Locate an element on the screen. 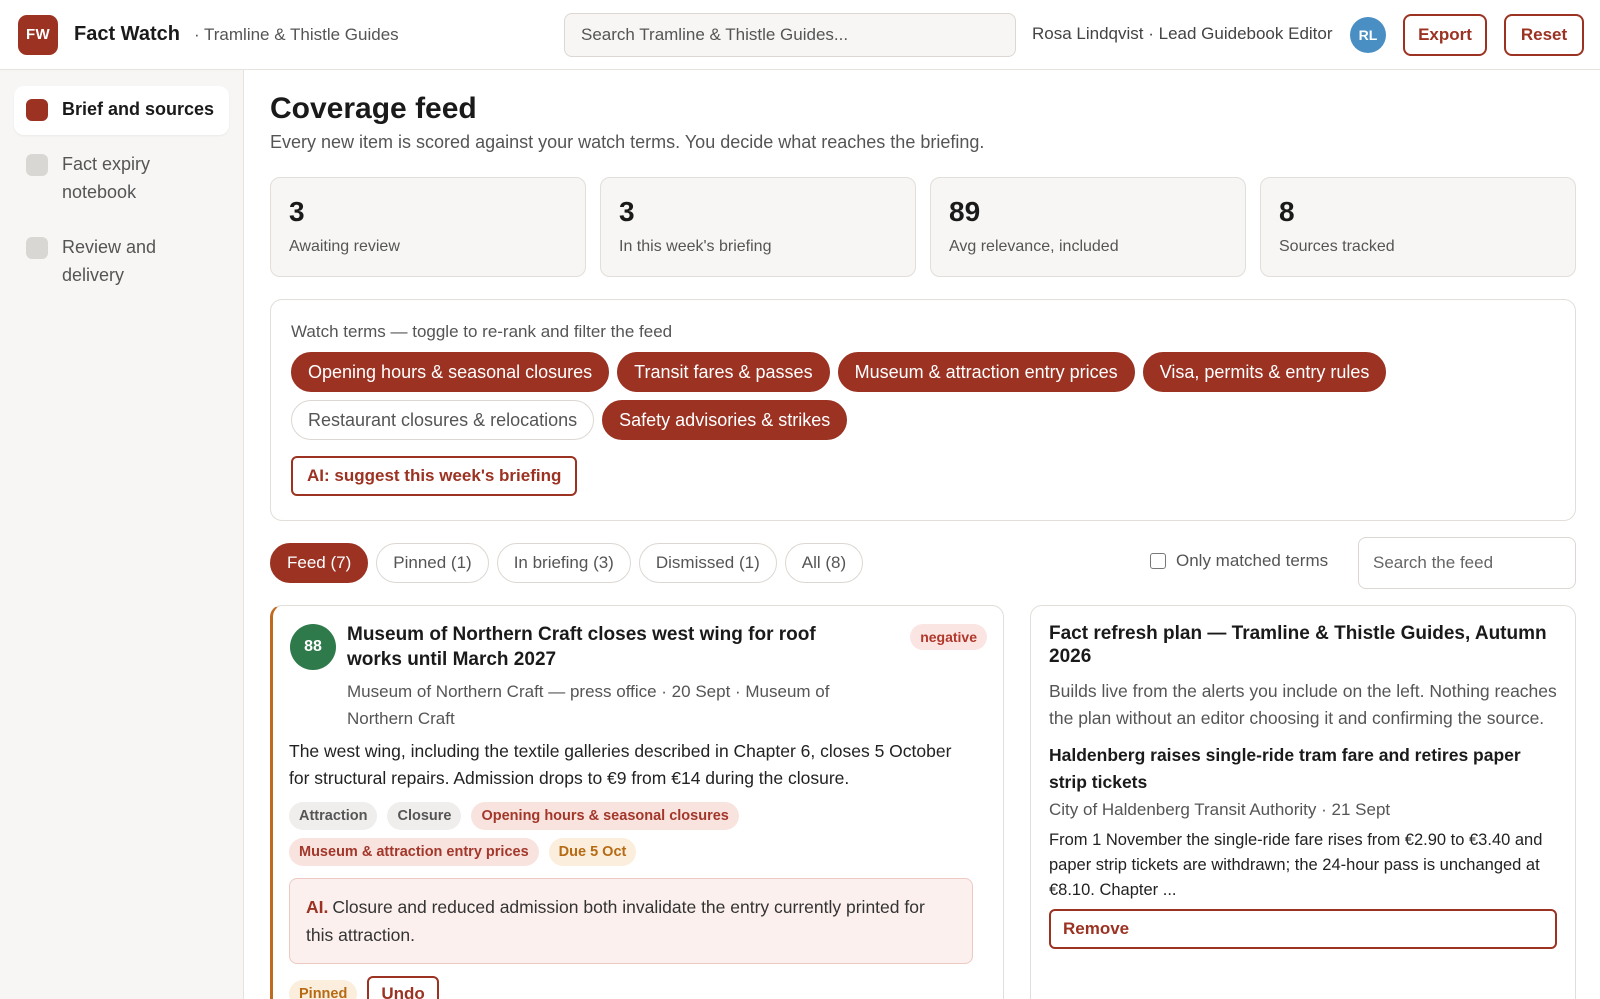 The height and width of the screenshot is (999, 1600). only-matched-toggle: Only matched terms is located at coordinates (1239, 561).